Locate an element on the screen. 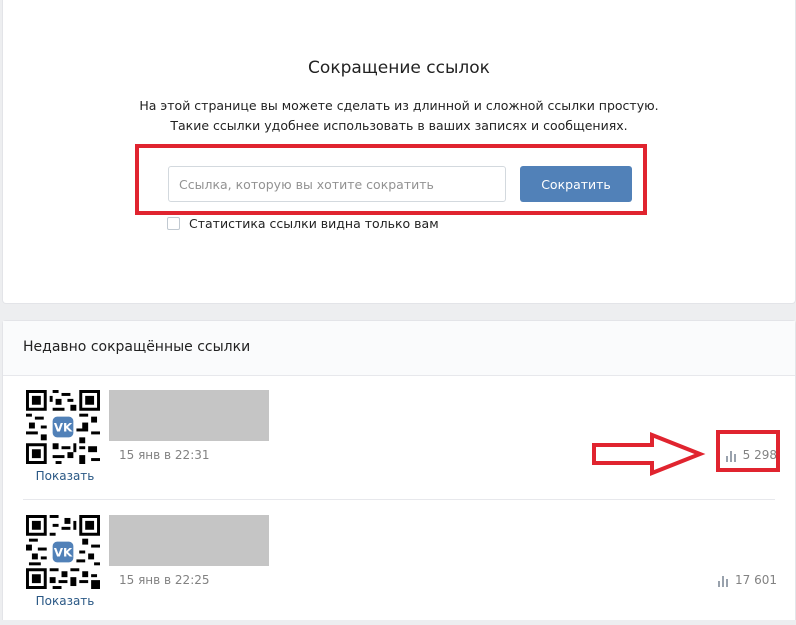  stats-private-label: Статистика ссылки видна только вам is located at coordinates (314, 223).